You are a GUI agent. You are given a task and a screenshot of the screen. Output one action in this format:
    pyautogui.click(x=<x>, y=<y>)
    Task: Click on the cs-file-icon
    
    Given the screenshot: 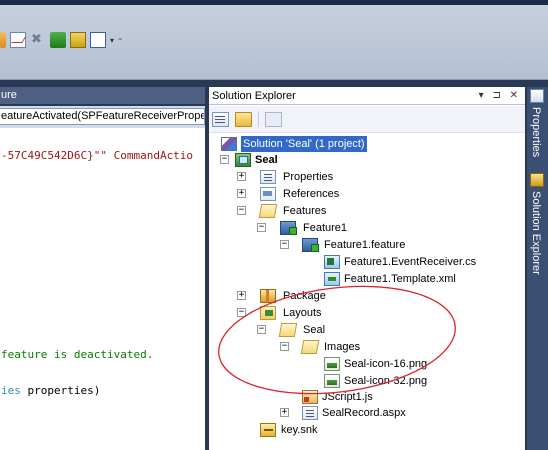 What is the action you would take?
    pyautogui.click(x=332, y=262)
    